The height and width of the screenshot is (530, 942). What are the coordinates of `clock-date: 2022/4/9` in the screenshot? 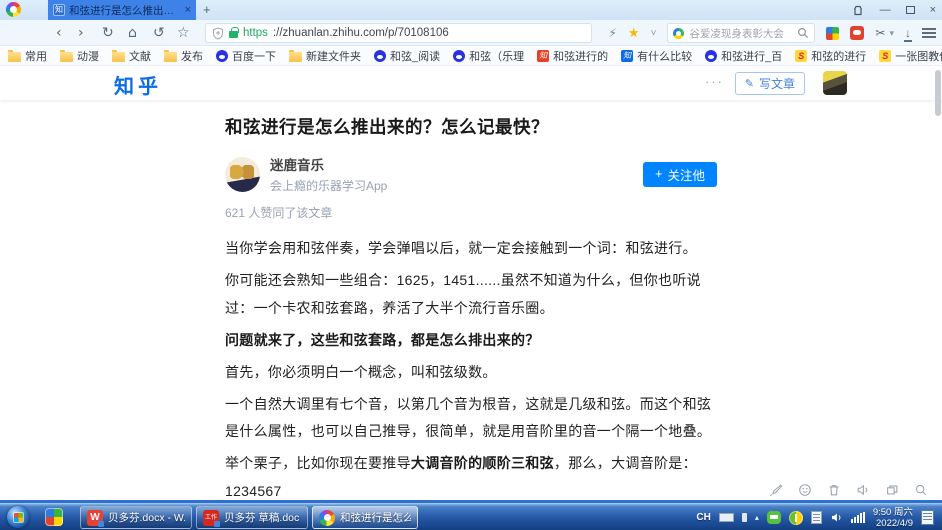 It's located at (894, 523).